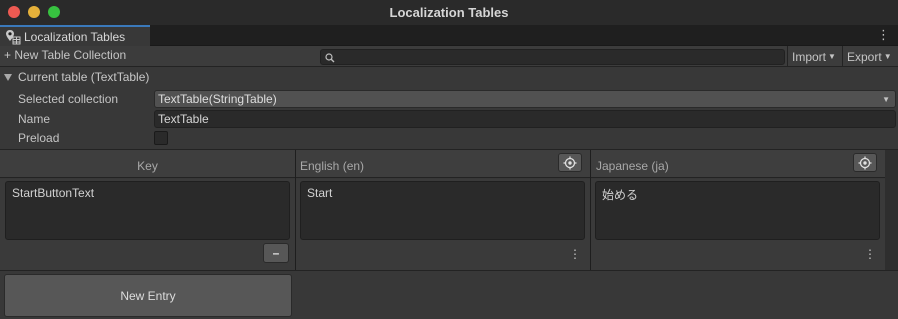 Image resolution: width=898 pixels, height=319 pixels. I want to click on column-header-label: English (en), so click(332, 166).